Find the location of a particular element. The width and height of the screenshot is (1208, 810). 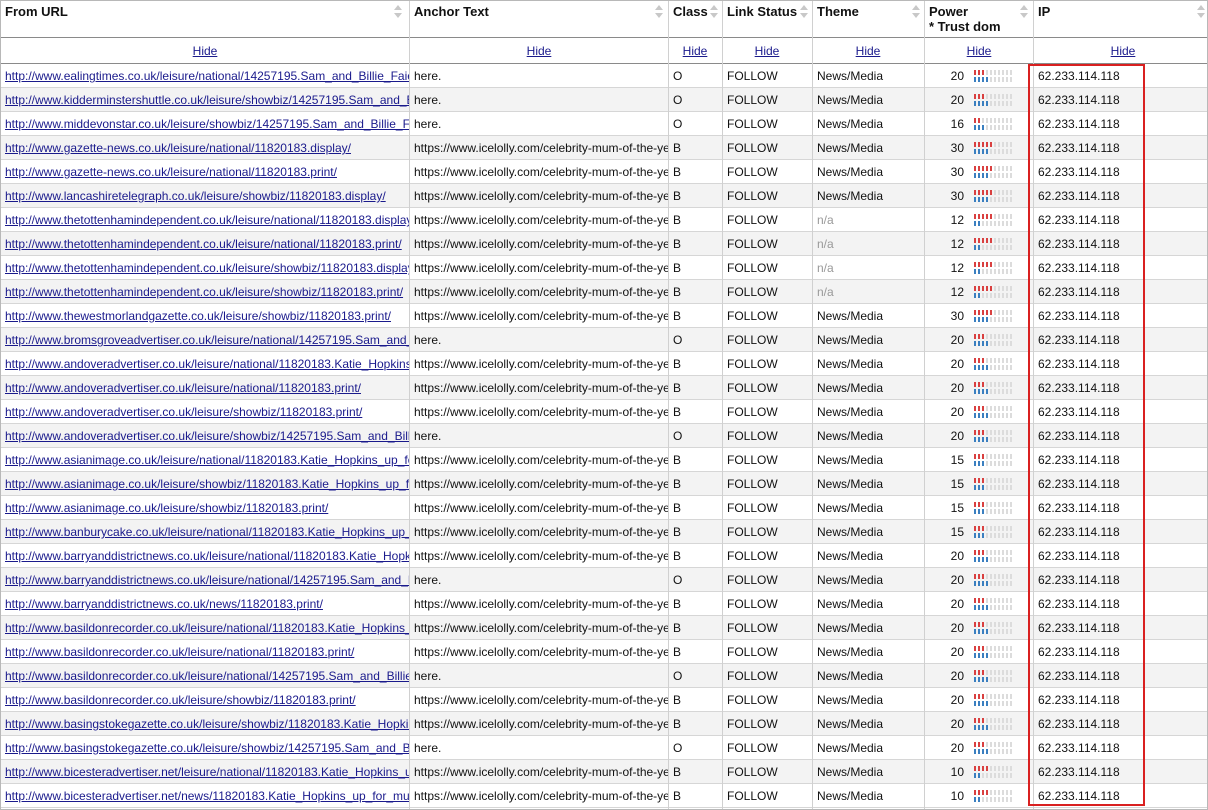

header-power: Power * Trust dom is located at coordinates (978, 19).